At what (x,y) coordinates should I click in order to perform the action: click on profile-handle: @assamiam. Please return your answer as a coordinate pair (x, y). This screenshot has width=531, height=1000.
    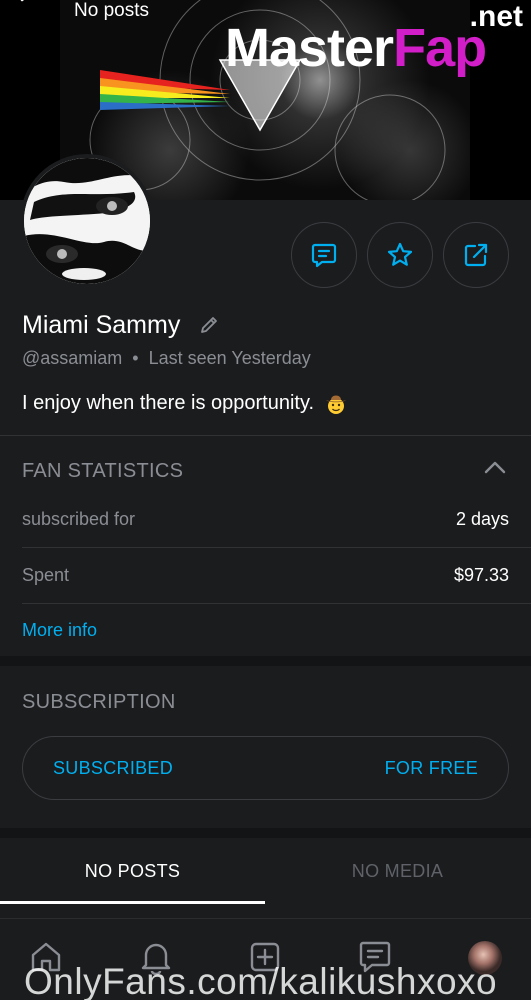
    Looking at the image, I should click on (72, 358).